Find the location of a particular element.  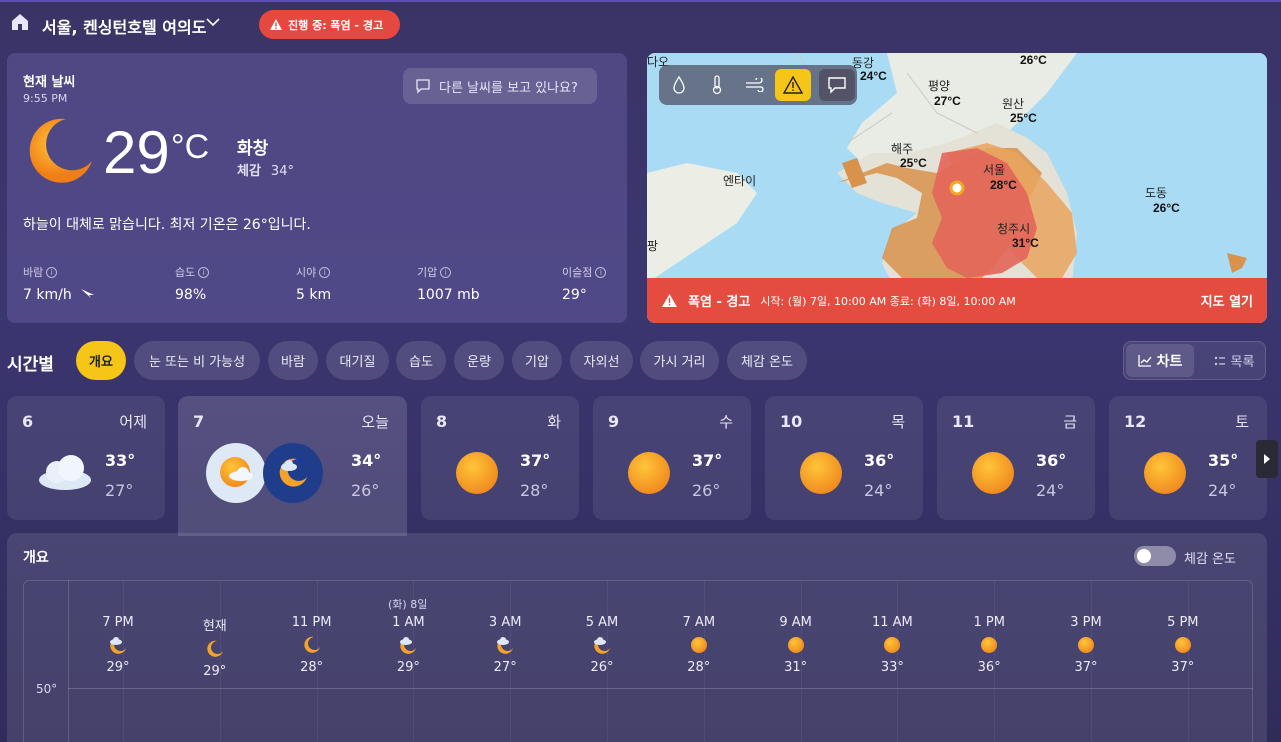

active-alert-badge: 진행 중: 폭염 - 경고 is located at coordinates (329, 24).